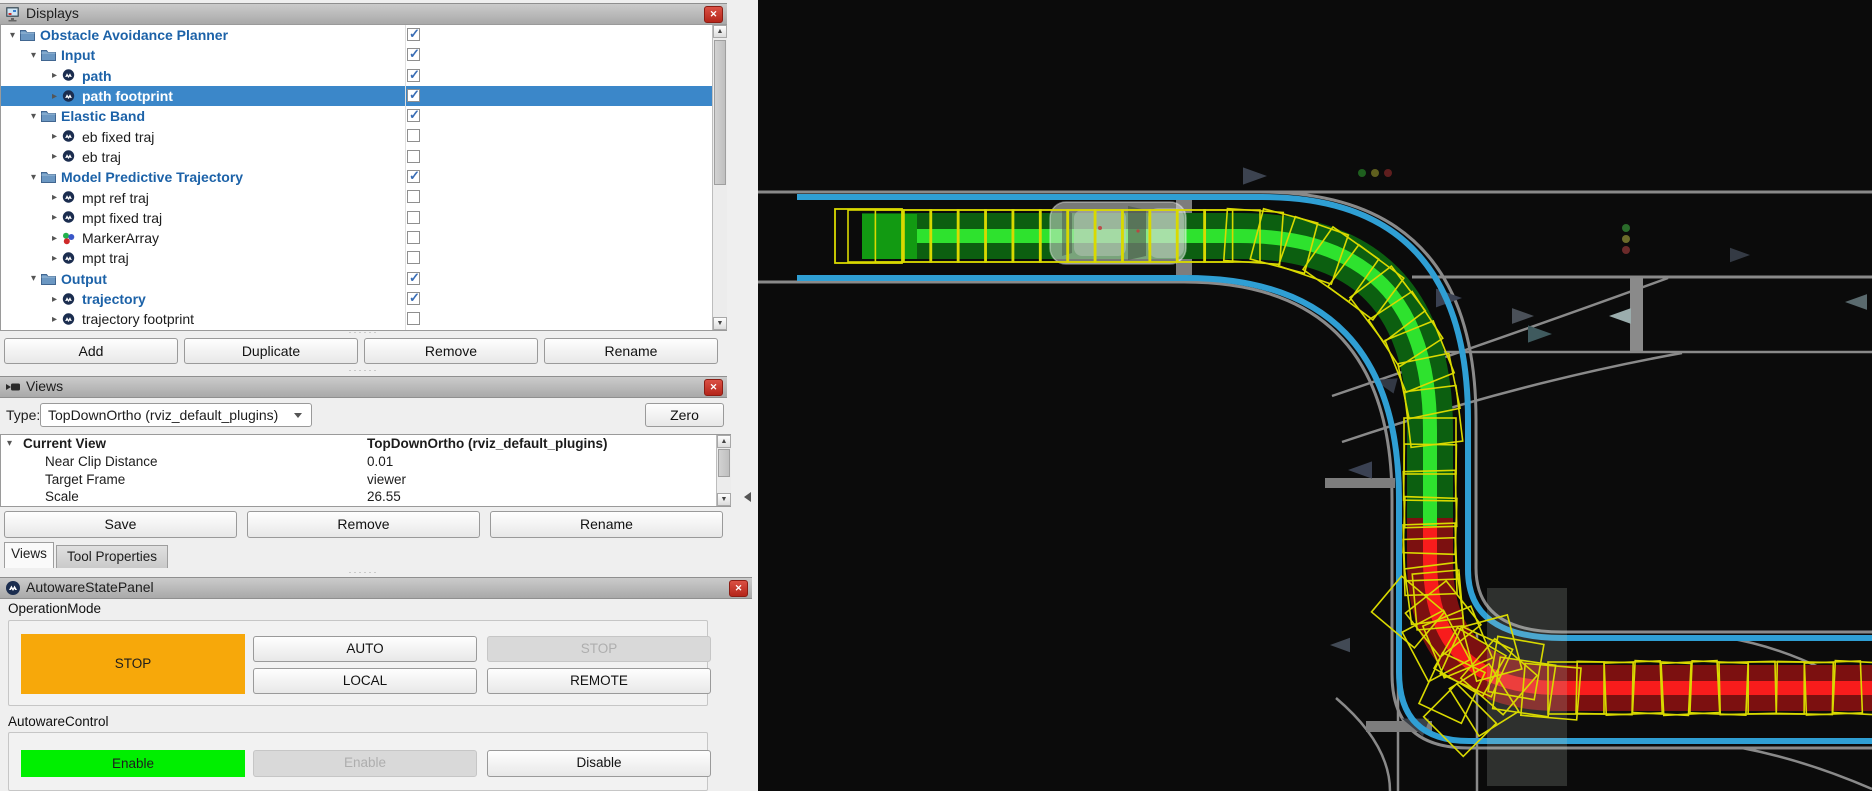 The height and width of the screenshot is (791, 1872). What do you see at coordinates (365, 497) in the screenshot?
I see `property-row: Scale 26.55` at bounding box center [365, 497].